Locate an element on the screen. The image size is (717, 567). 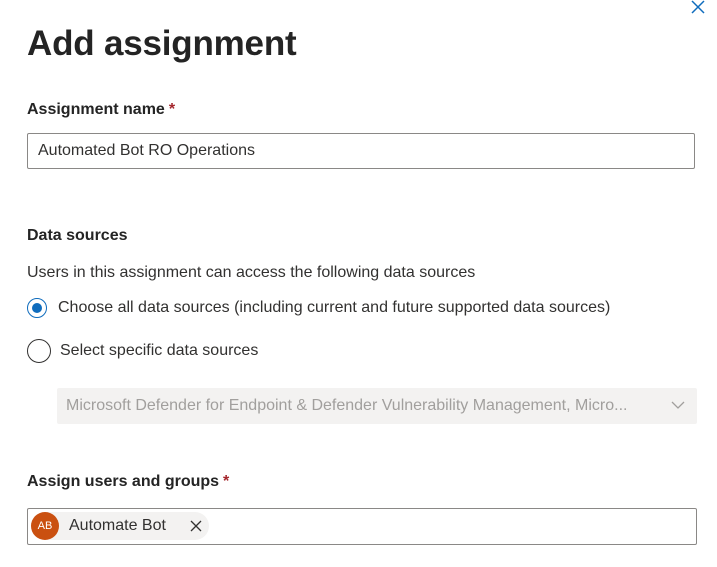
avatar: AB is located at coordinates (45, 526).